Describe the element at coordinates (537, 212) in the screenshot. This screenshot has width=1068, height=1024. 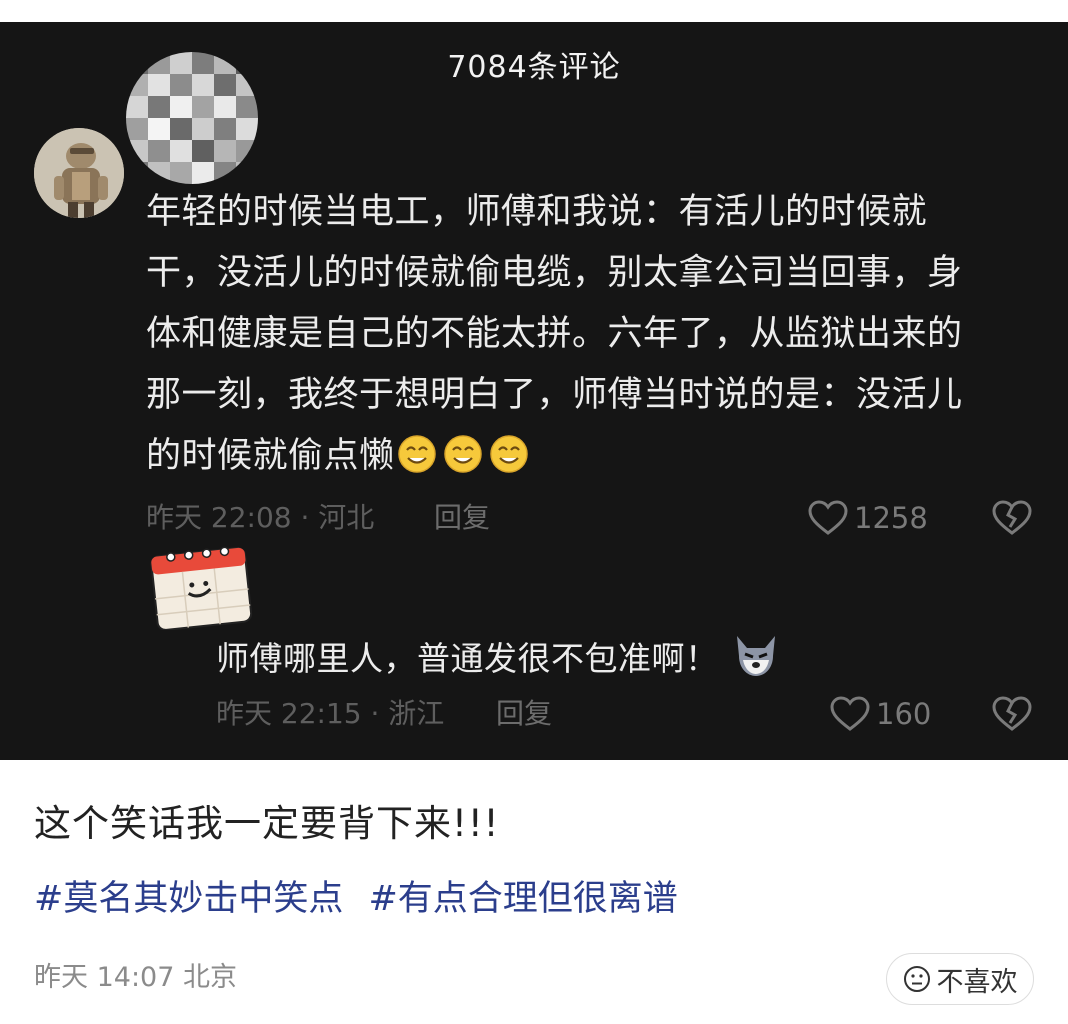
I see `comment-line: 年轻的时候当电工，师傅和我说：有活儿的时候就` at that location.